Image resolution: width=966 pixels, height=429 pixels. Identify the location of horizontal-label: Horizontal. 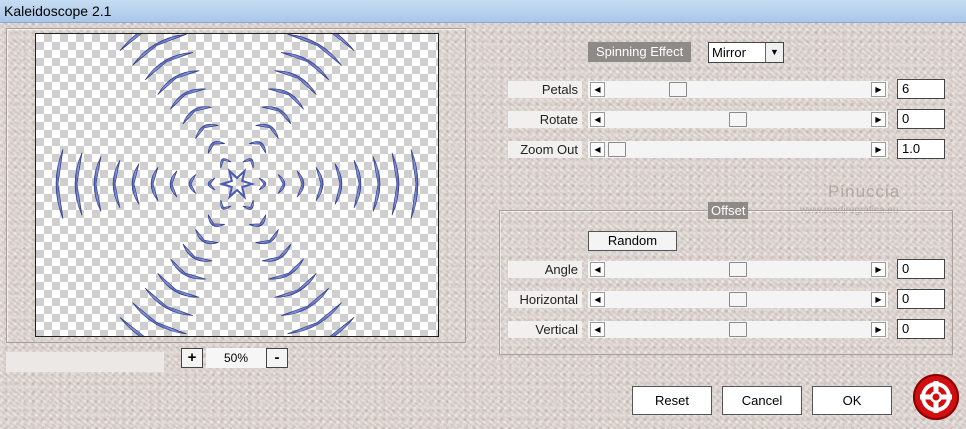
(545, 299).